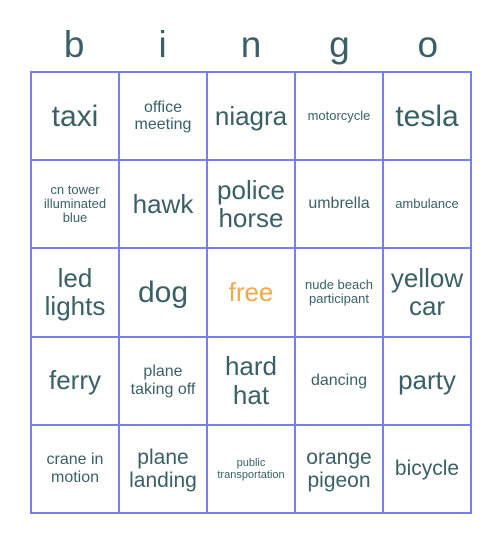 The image size is (501, 544). Describe the element at coordinates (74, 44) in the screenshot. I see `header-letter-b: b` at that location.